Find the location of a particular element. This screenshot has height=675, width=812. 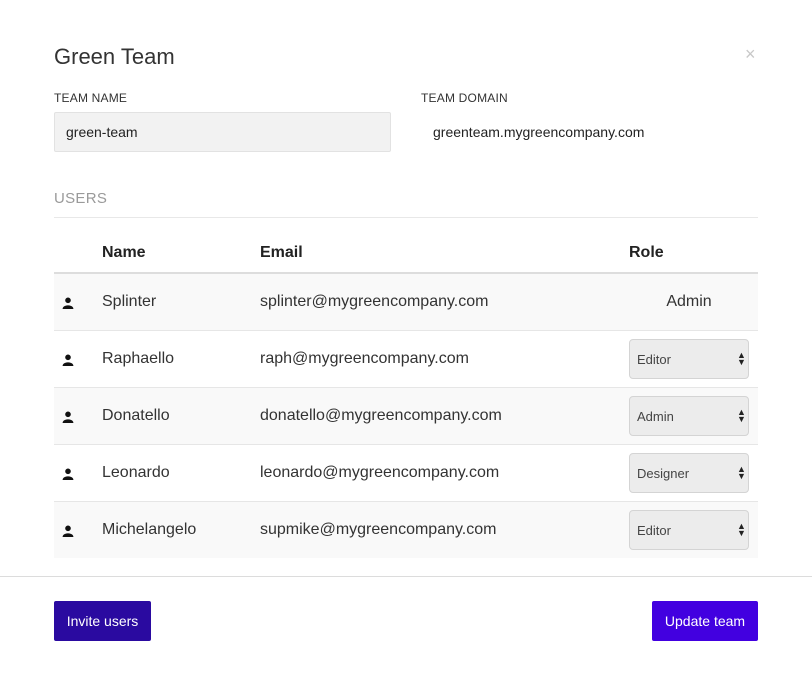

user-role-cell: Admin ▲ ▼ is located at coordinates (693, 415).